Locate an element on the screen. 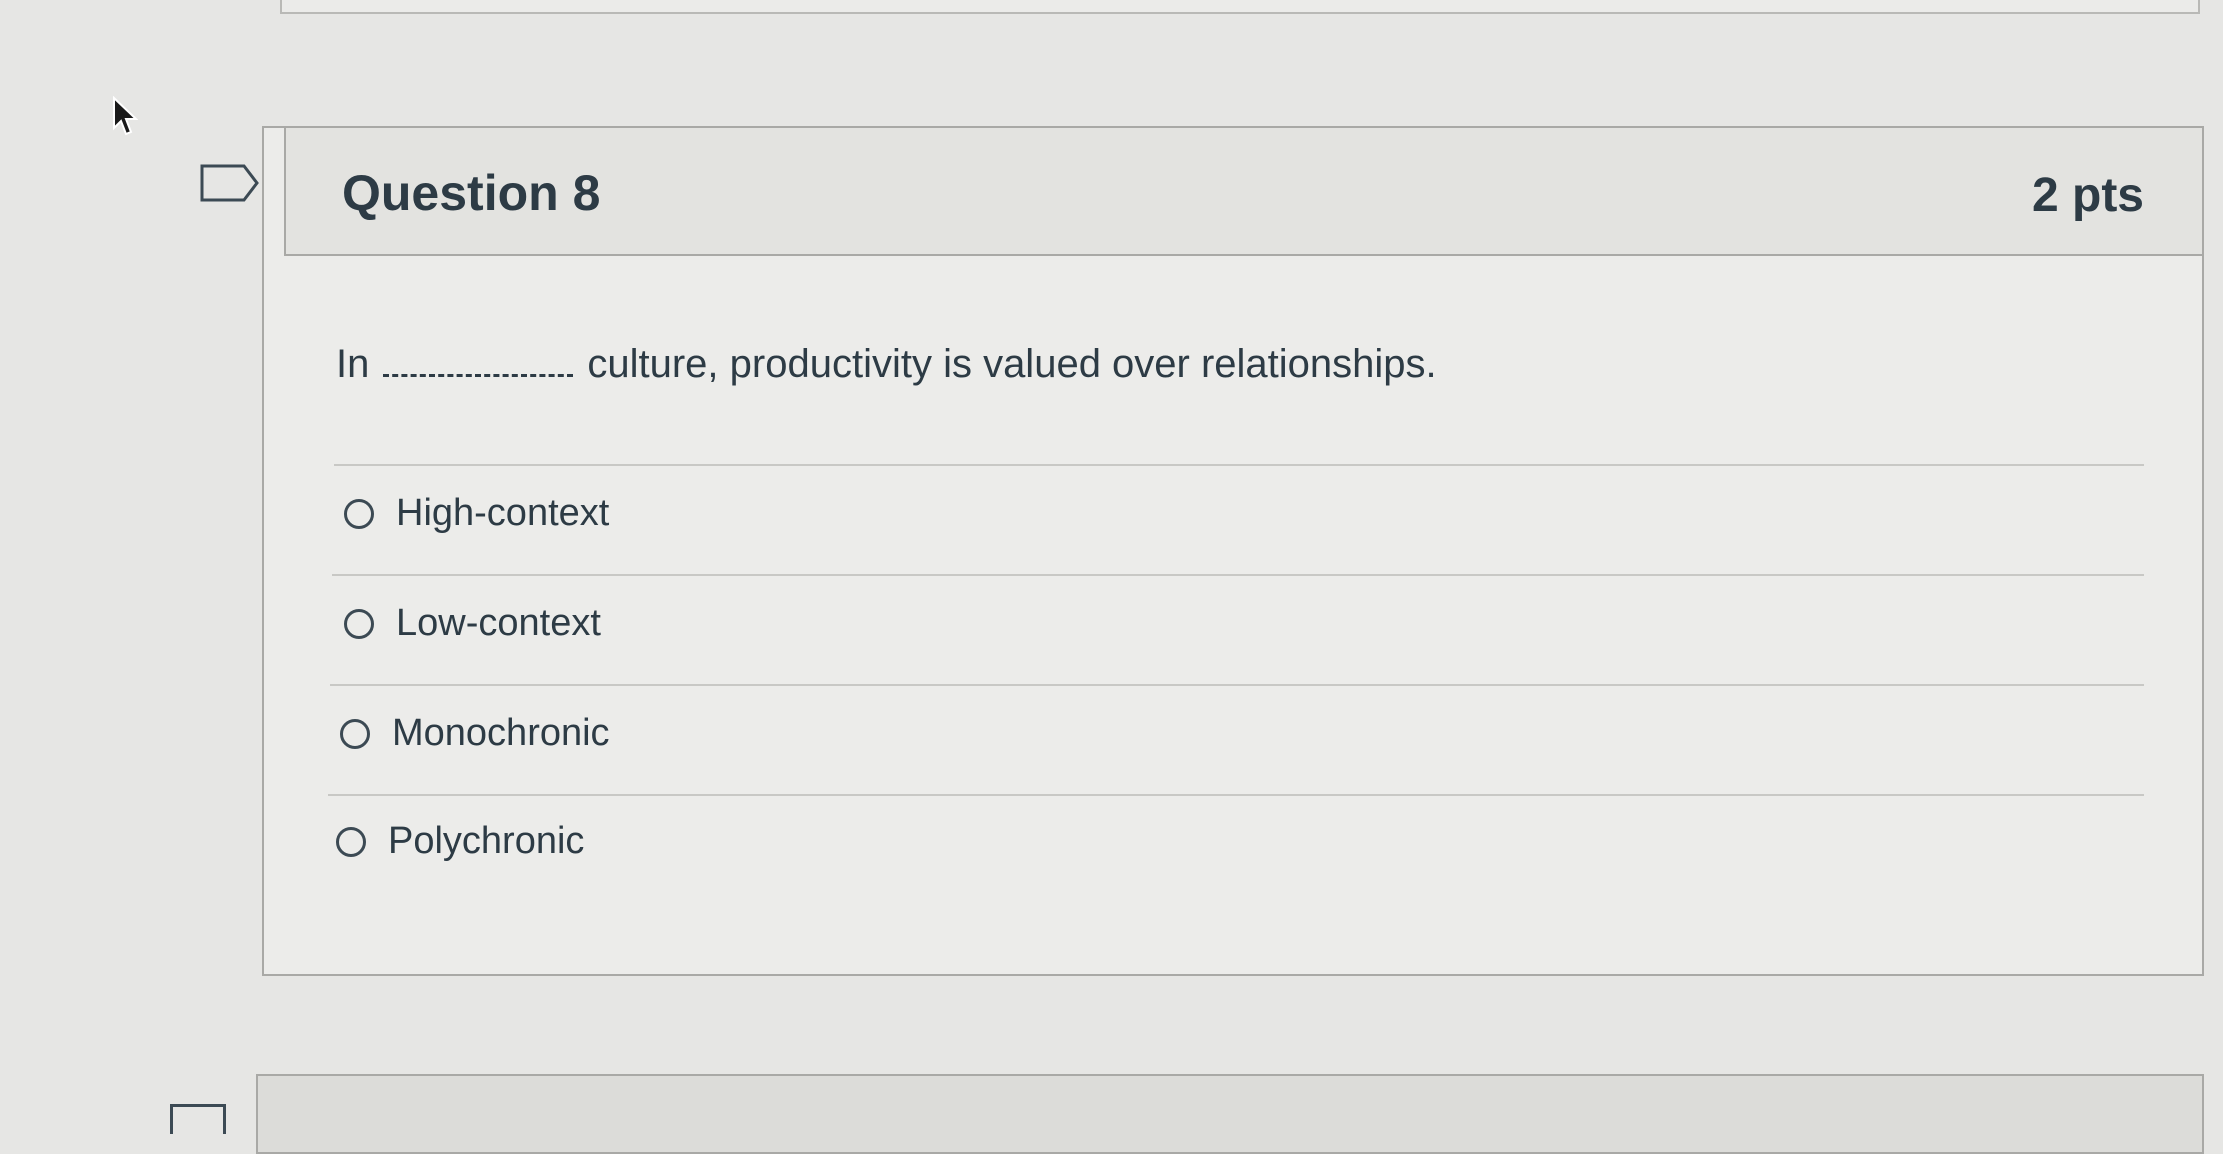 The width and height of the screenshot is (2223, 1154). flag-question-icon is located at coordinates (230, 183).